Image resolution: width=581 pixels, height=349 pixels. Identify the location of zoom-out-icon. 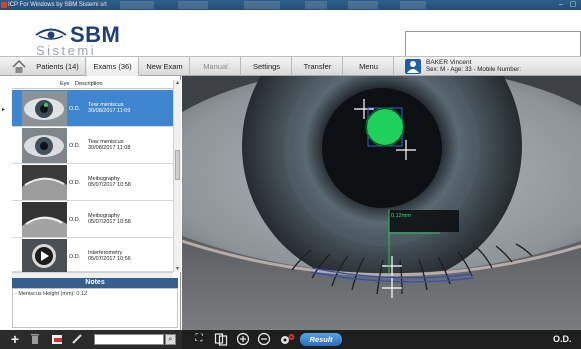
(264, 339).